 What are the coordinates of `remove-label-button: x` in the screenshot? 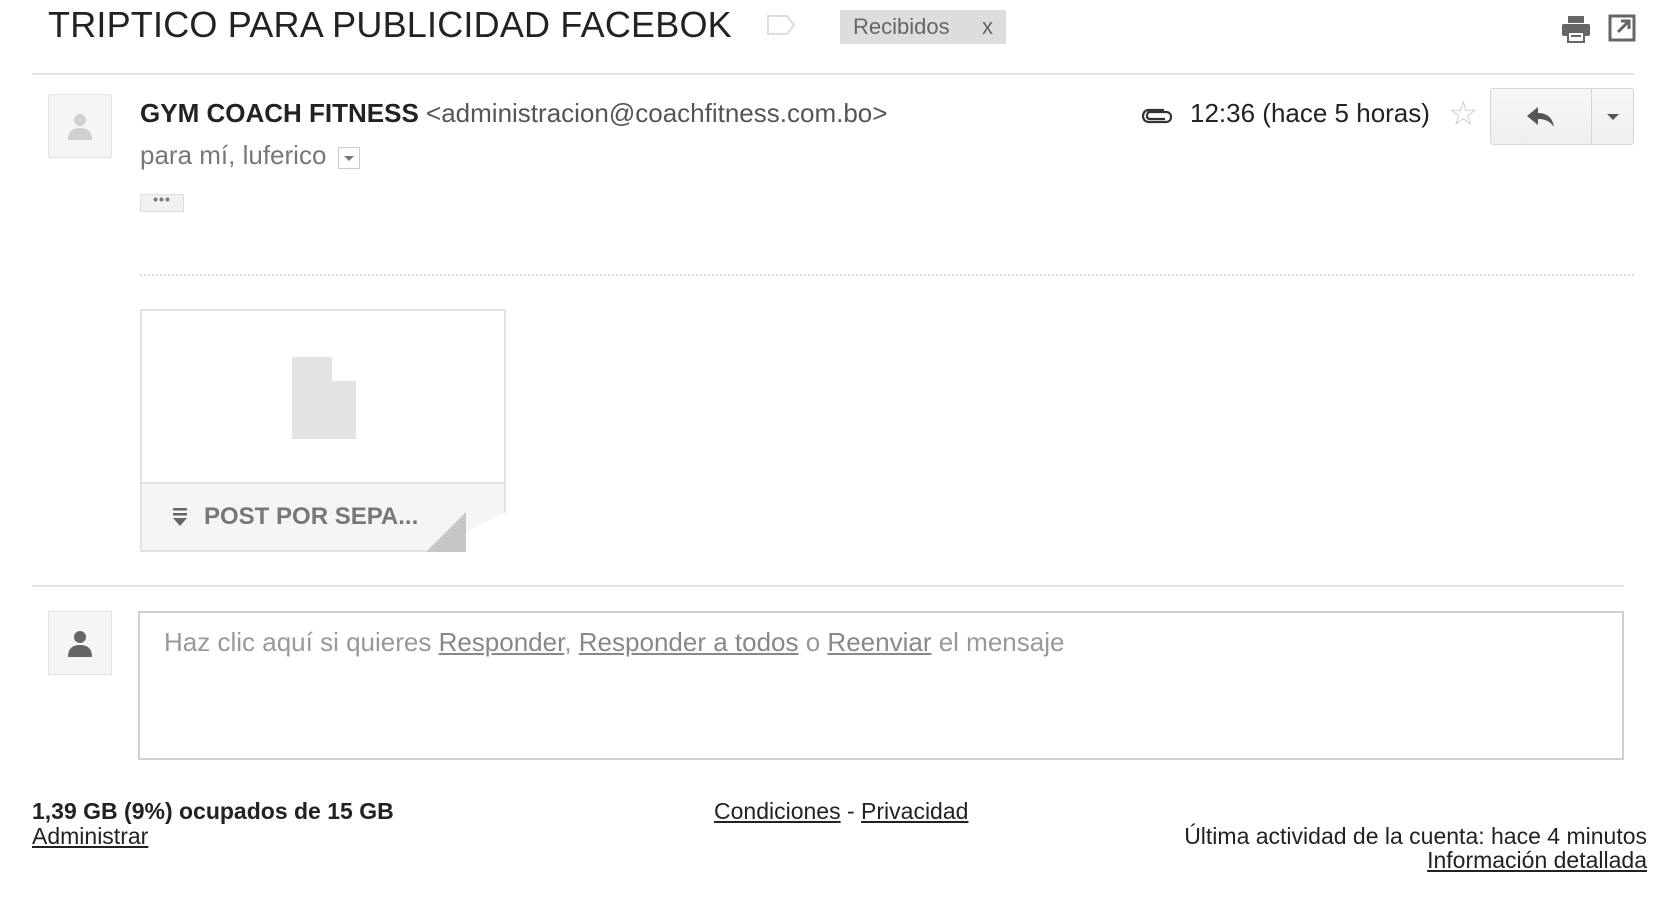 It's located at (987, 27).